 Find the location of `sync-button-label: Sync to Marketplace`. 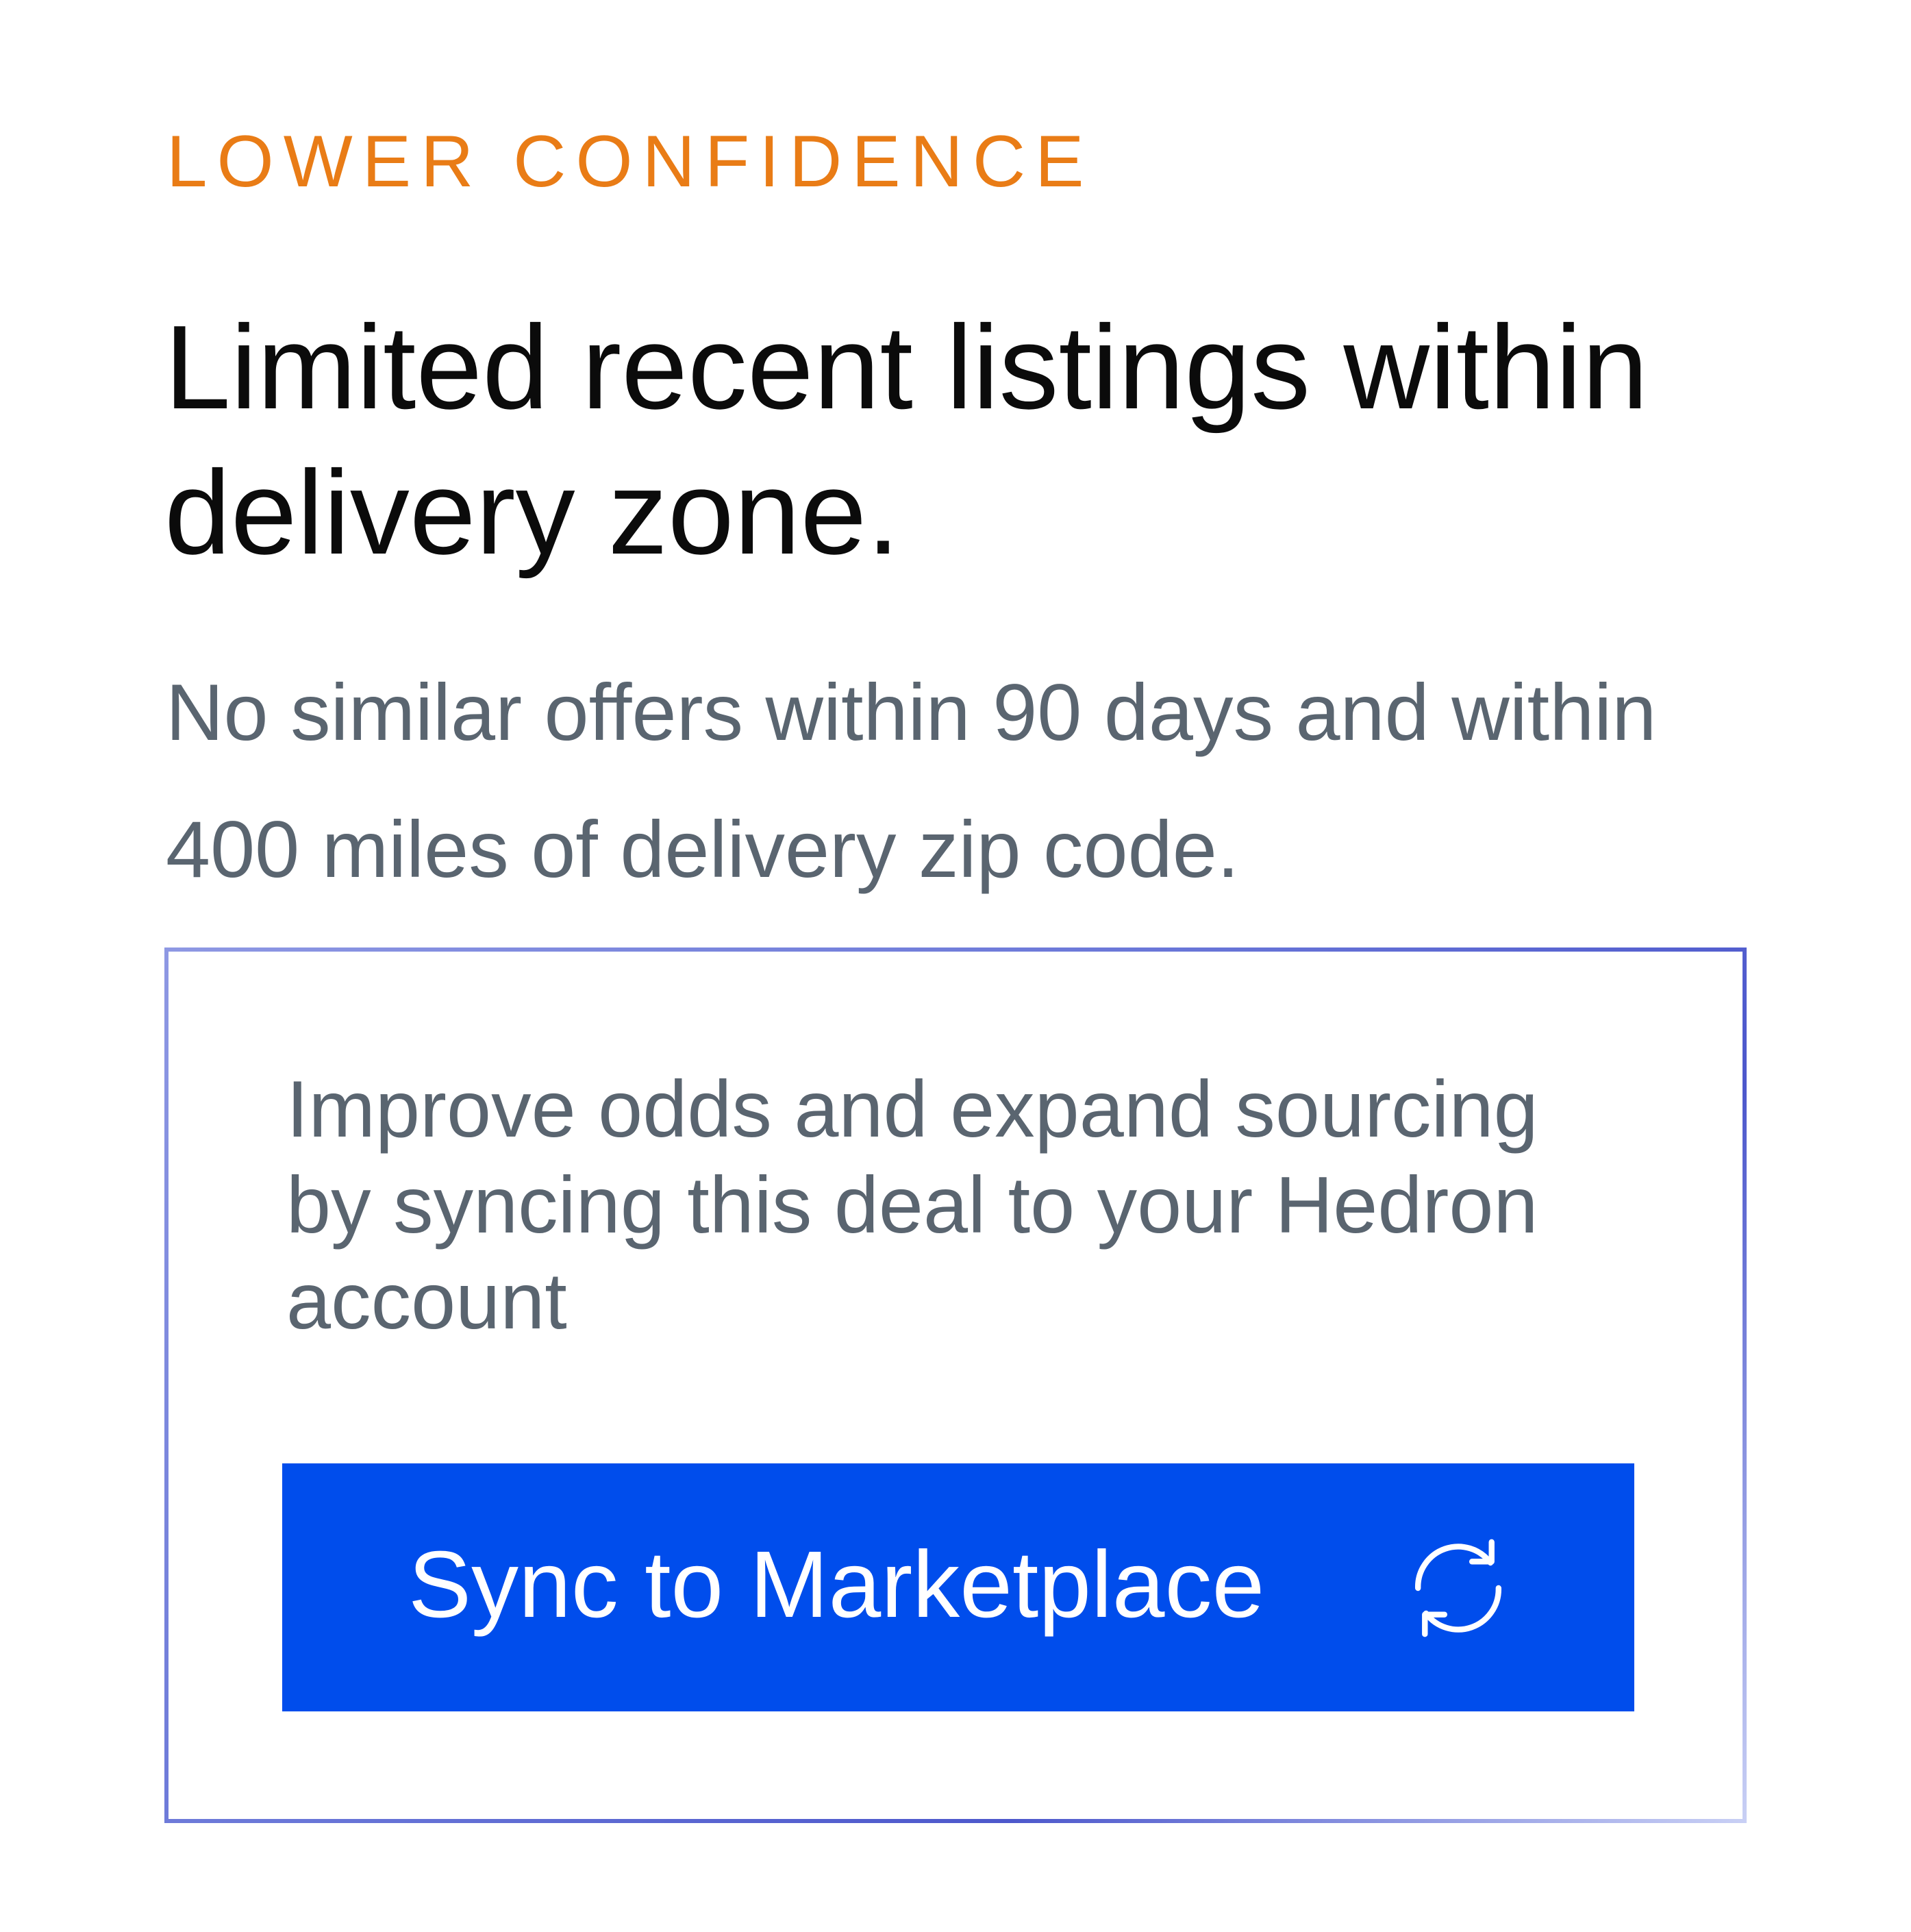

sync-button-label: Sync to Marketplace is located at coordinates (836, 1584).